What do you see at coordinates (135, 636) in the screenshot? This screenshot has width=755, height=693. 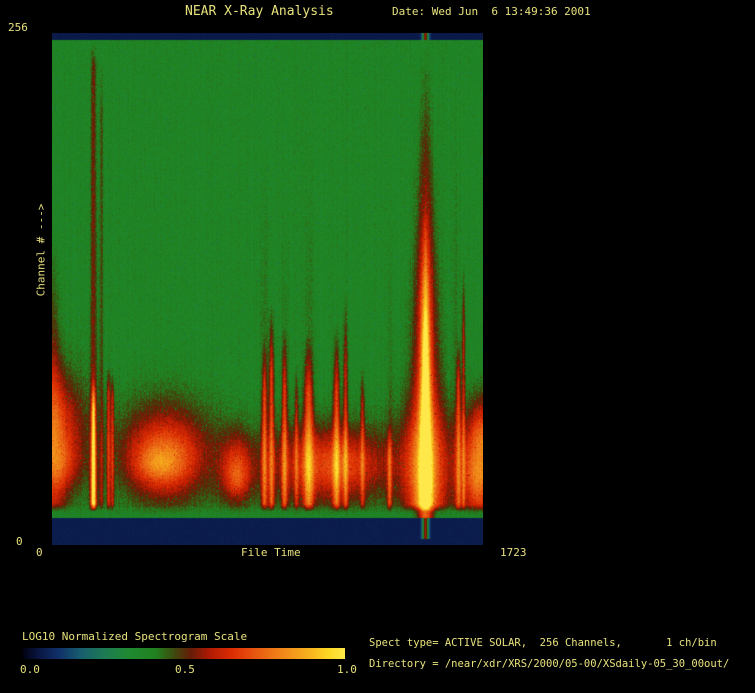 I see `colorbar-label: LOG10 Normalized Spectrogram Scale` at bounding box center [135, 636].